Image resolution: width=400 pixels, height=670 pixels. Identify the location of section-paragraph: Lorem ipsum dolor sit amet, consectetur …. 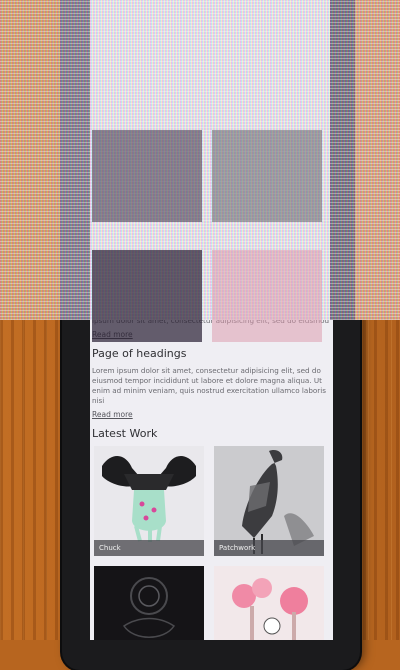
(209, 385).